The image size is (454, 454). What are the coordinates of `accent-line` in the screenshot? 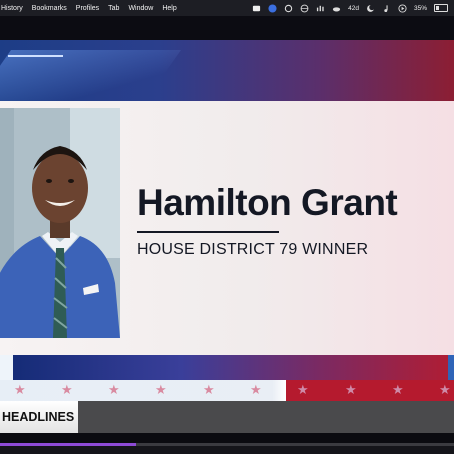 It's located at (35, 56).